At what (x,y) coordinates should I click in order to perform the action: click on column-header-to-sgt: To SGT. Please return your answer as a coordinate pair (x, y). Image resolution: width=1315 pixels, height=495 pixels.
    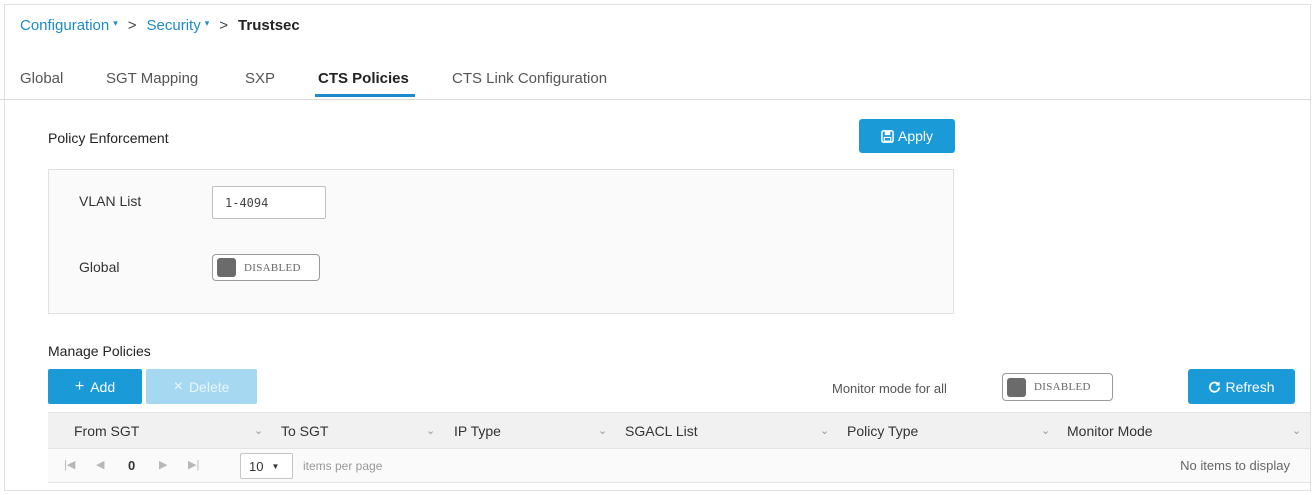
    Looking at the image, I should click on (304, 430).